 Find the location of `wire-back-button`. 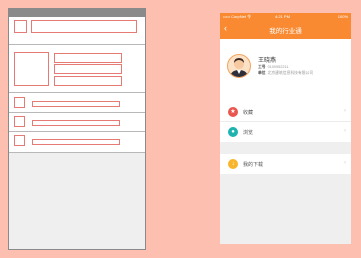

wire-back-button is located at coordinates (20, 26).